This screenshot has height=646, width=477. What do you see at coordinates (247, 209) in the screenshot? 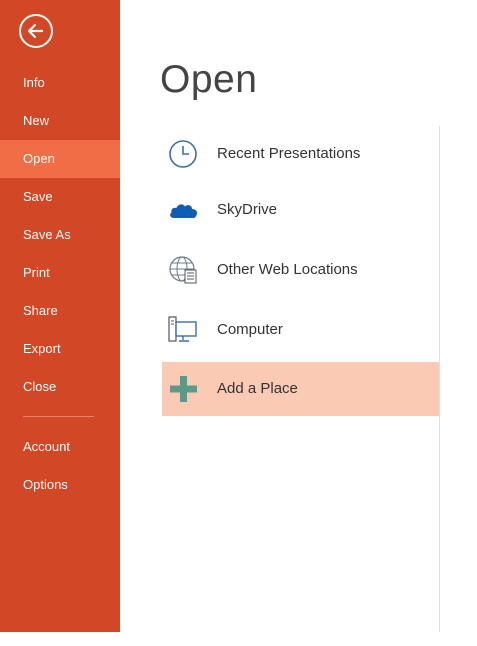
I see `place-label: SkyDrive` at bounding box center [247, 209].